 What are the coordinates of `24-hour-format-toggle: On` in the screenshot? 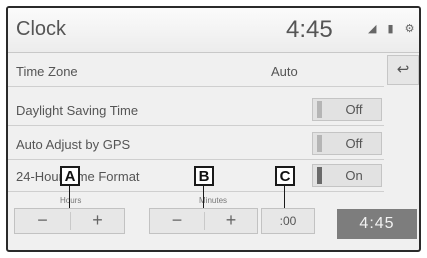 It's located at (347, 175).